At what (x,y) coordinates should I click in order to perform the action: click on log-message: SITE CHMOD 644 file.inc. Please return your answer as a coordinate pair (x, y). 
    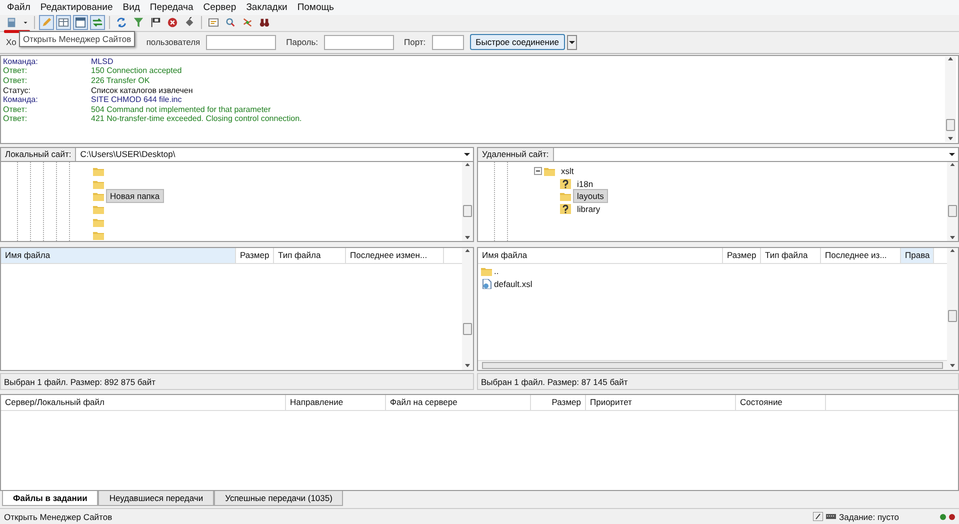
    Looking at the image, I should click on (136, 100).